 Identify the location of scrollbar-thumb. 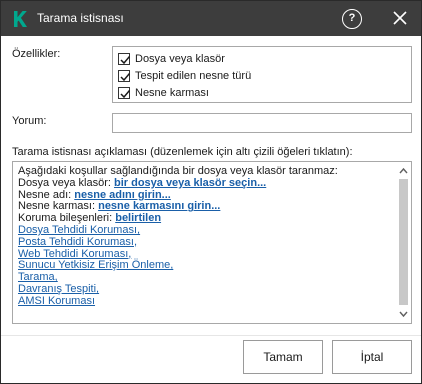
(403, 242).